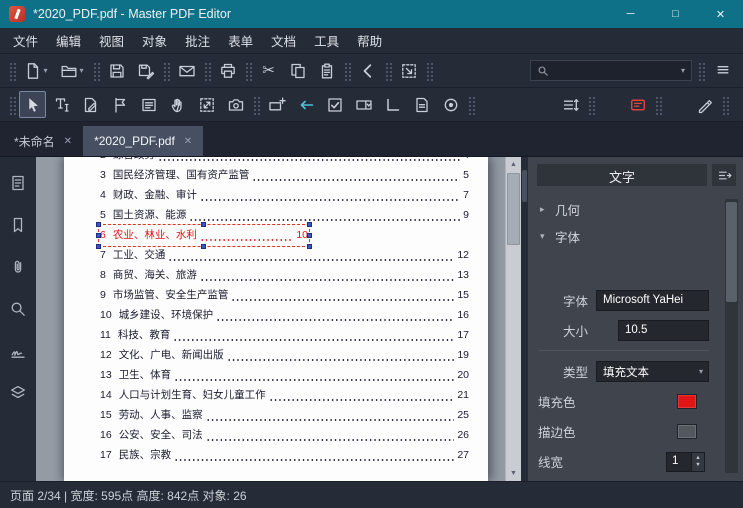 The width and height of the screenshot is (743, 508). What do you see at coordinates (284, 335) in the screenshot?
I see `toc-row: 11 科技、教育 17` at bounding box center [284, 335].